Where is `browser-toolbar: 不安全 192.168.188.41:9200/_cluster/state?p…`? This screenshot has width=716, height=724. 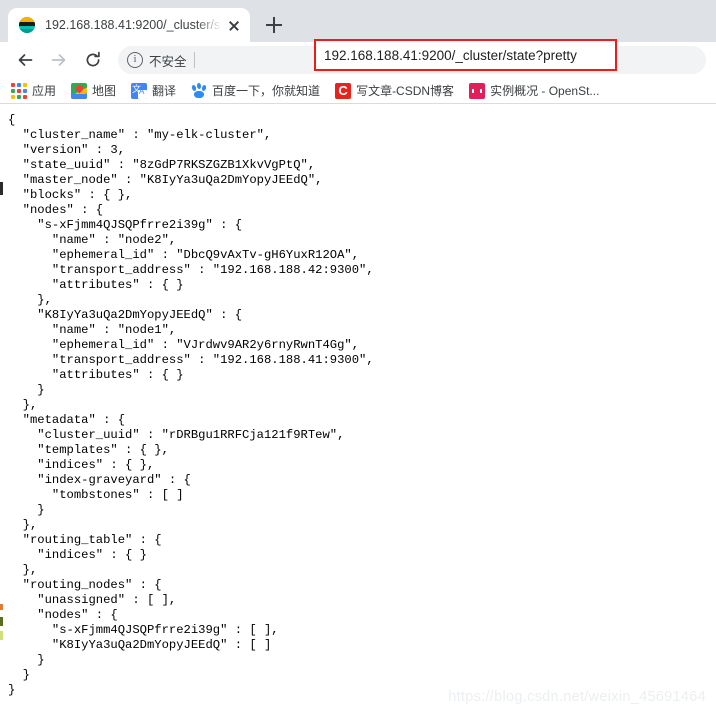
browser-toolbar: 不安全 192.168.188.41:9200/_cluster/state?p… is located at coordinates (358, 58).